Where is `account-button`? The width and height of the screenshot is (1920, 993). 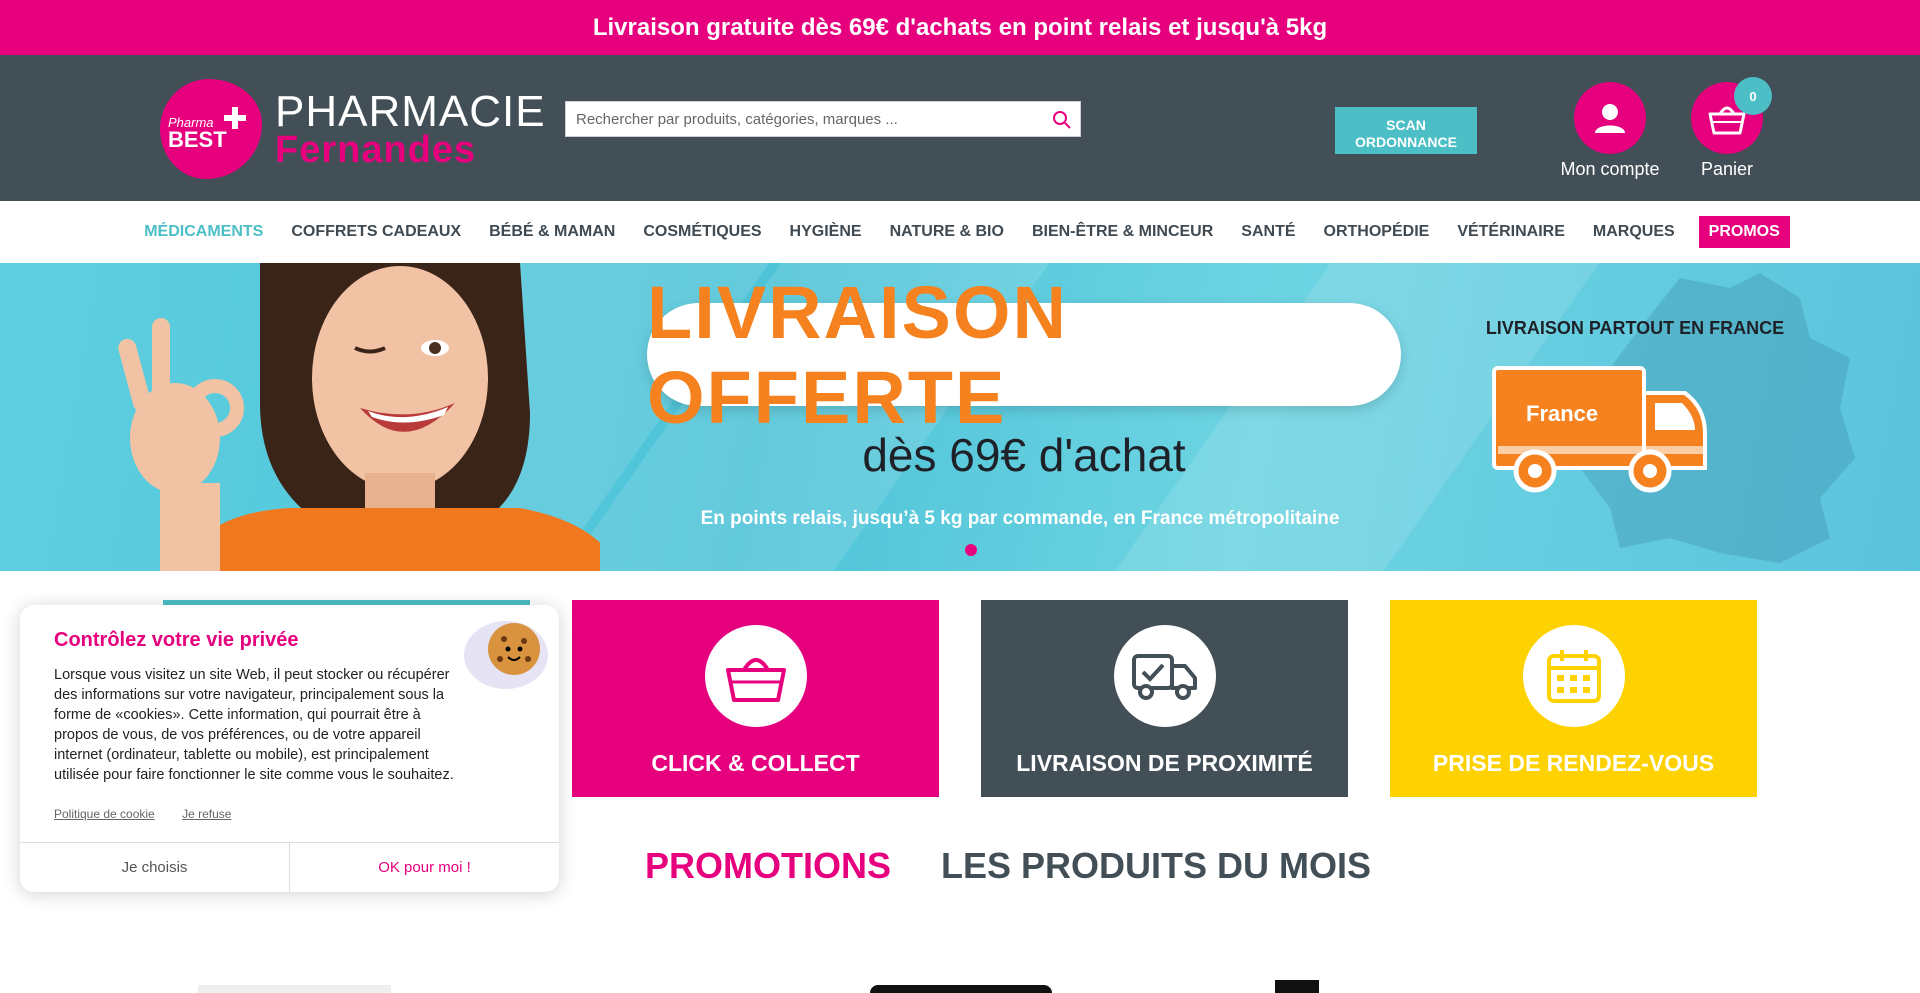
account-button is located at coordinates (1610, 118).